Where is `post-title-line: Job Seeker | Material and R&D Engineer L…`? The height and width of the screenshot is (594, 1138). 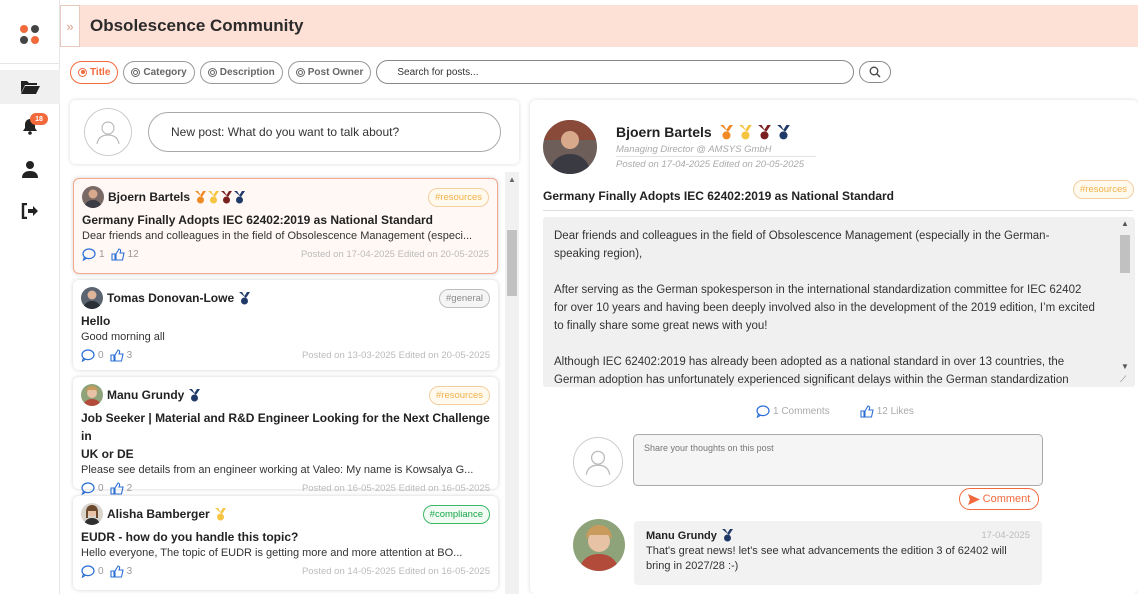 post-title-line: Job Seeker | Material and R&D Engineer L… is located at coordinates (285, 427).